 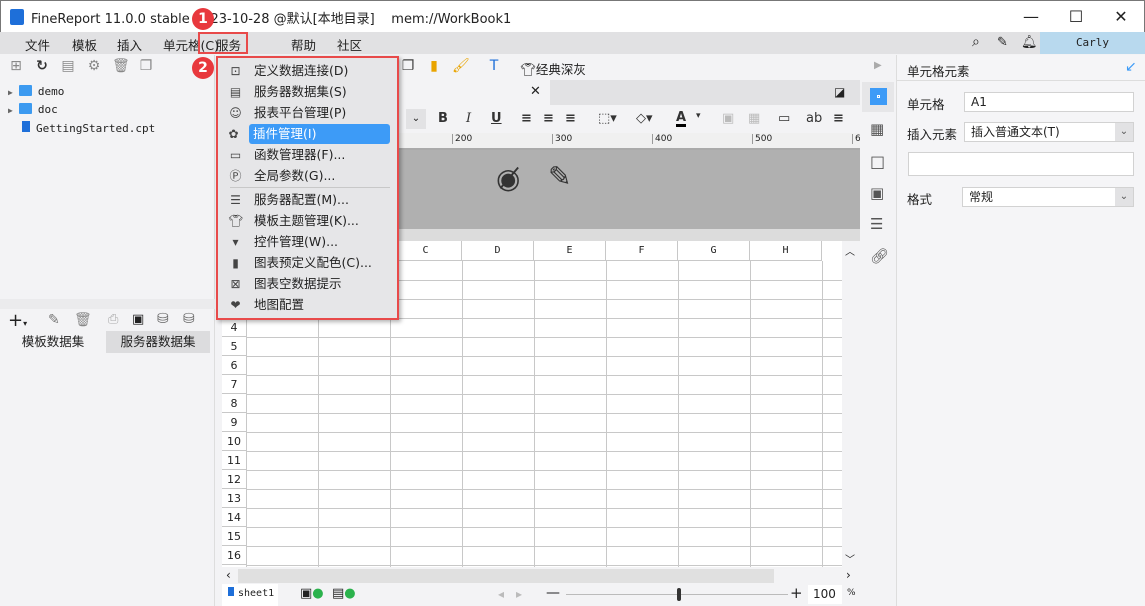 What do you see at coordinates (681, 119) in the screenshot?
I see `font-color-icon: A` at bounding box center [681, 119].